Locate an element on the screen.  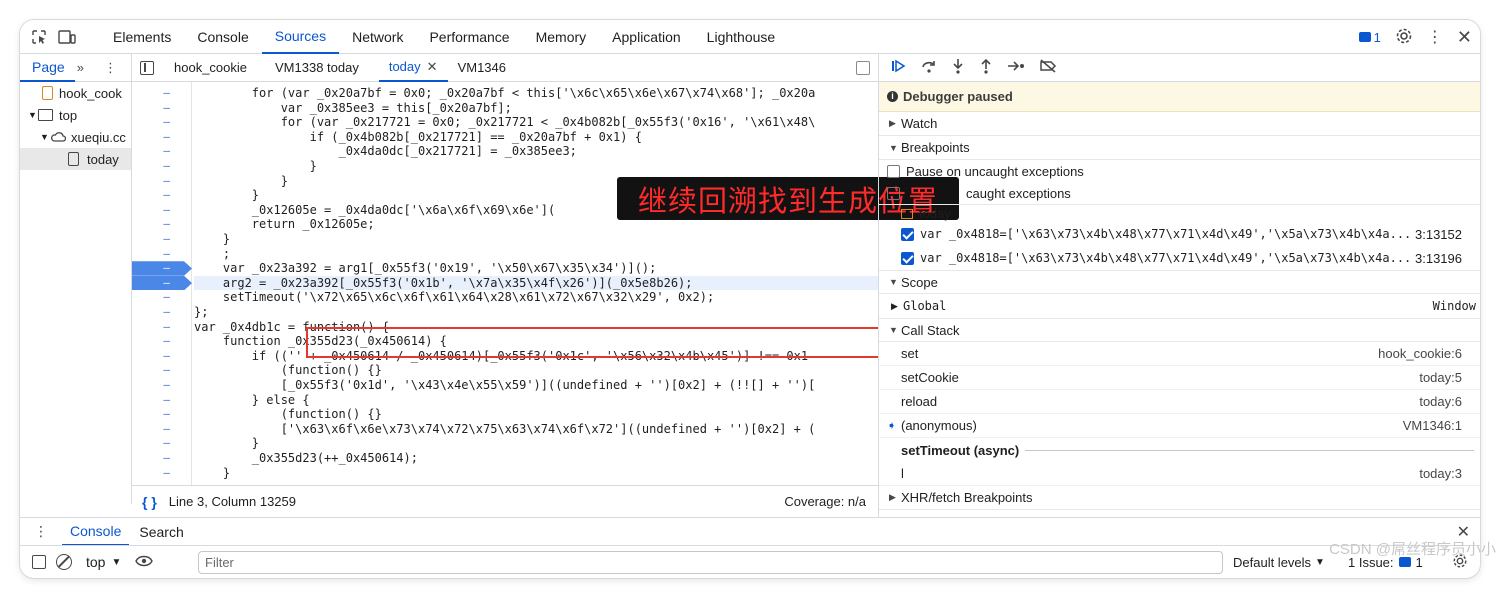
tab-lighthouse: Lighthouse is located at coordinates (741, 37).